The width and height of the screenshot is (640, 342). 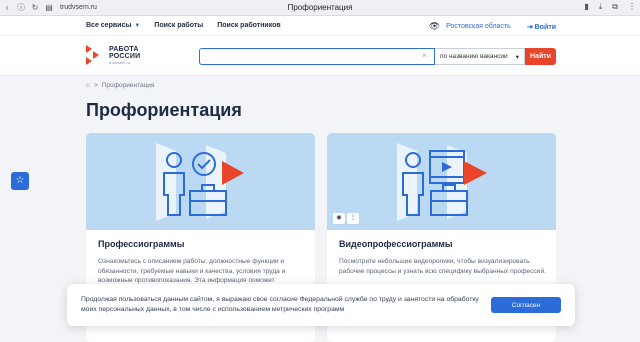 I want to click on share-icon: ⧉, so click(x=615, y=7).